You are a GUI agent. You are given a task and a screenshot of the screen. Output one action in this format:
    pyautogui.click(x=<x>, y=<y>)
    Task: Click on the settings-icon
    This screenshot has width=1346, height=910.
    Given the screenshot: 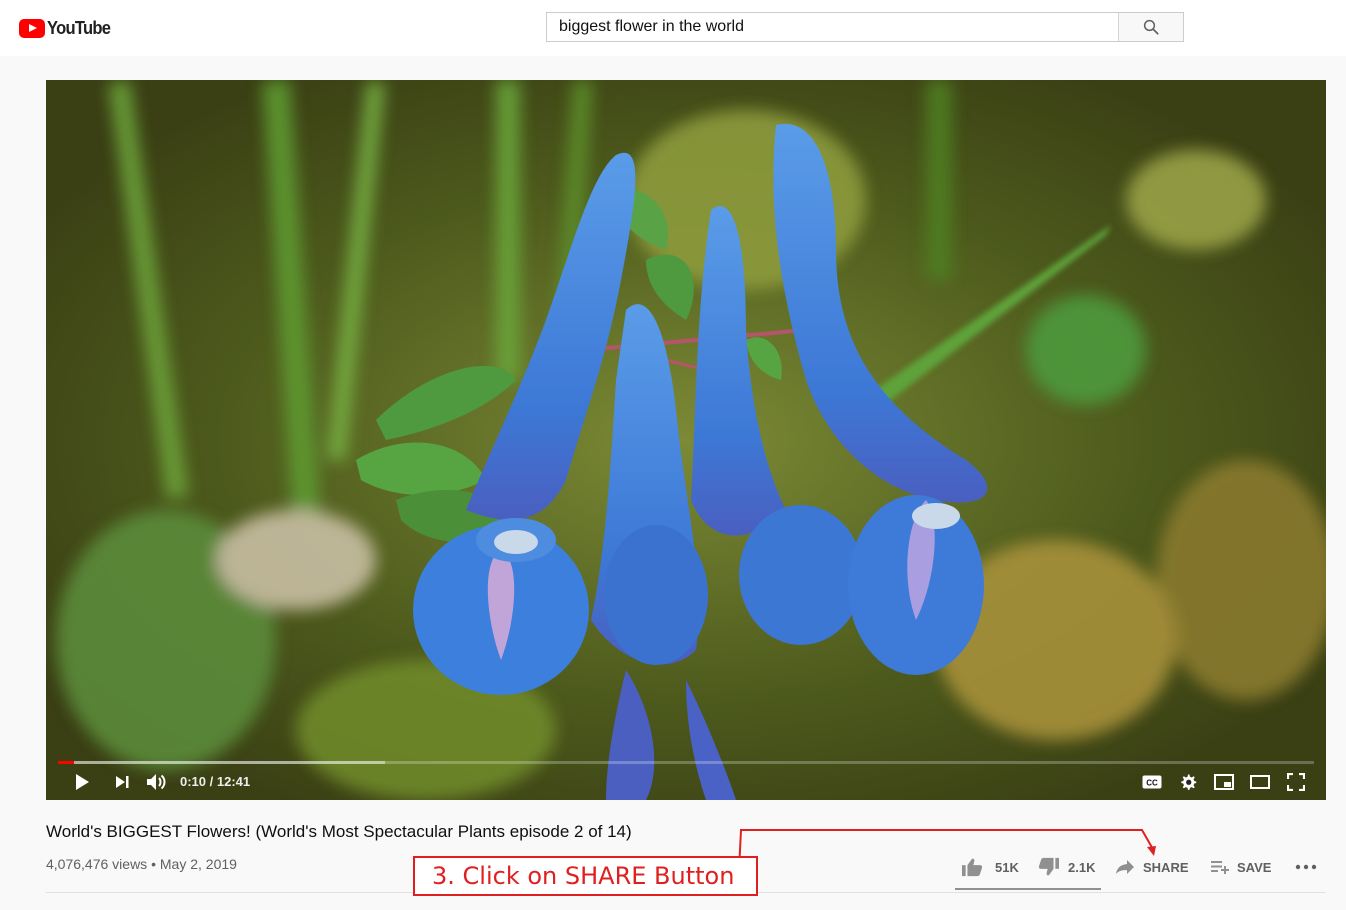 What is the action you would take?
    pyautogui.click(x=1189, y=782)
    